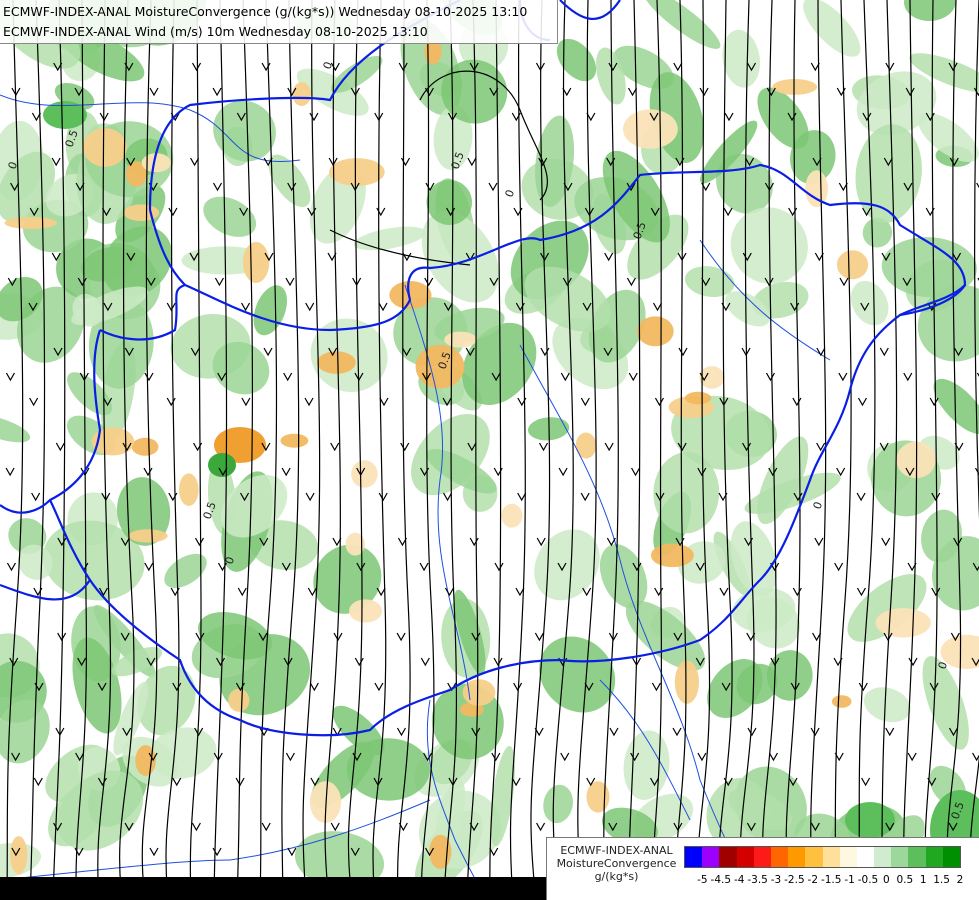 This screenshot has height=900, width=979. Describe the element at coordinates (941, 880) in the screenshot. I see `legend-tick: 1.5` at that location.